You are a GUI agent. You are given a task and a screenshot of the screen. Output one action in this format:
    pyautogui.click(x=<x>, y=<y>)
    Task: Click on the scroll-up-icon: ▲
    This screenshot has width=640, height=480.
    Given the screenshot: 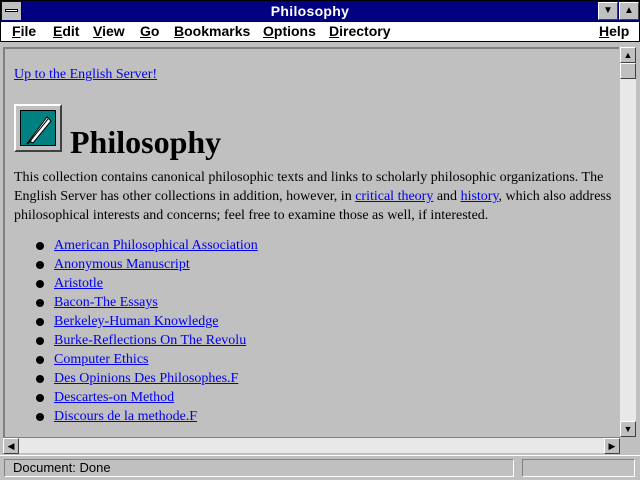 What is the action you would take?
    pyautogui.click(x=628, y=55)
    